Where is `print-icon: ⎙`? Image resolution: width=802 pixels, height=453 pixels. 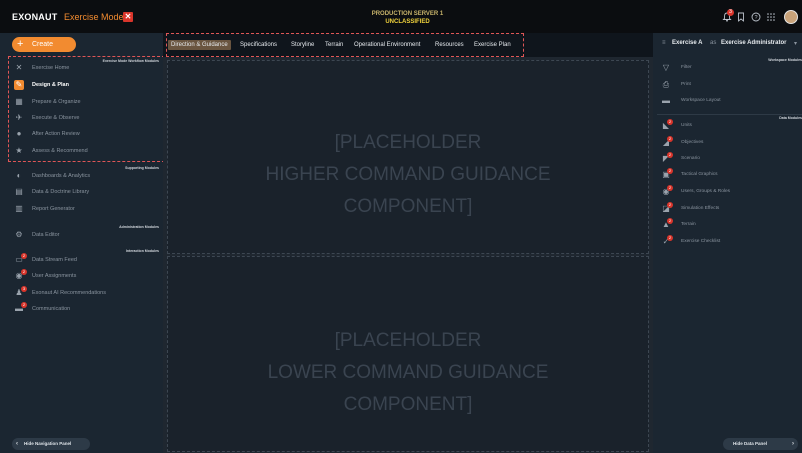 print-icon: ⎙ is located at coordinates (666, 84).